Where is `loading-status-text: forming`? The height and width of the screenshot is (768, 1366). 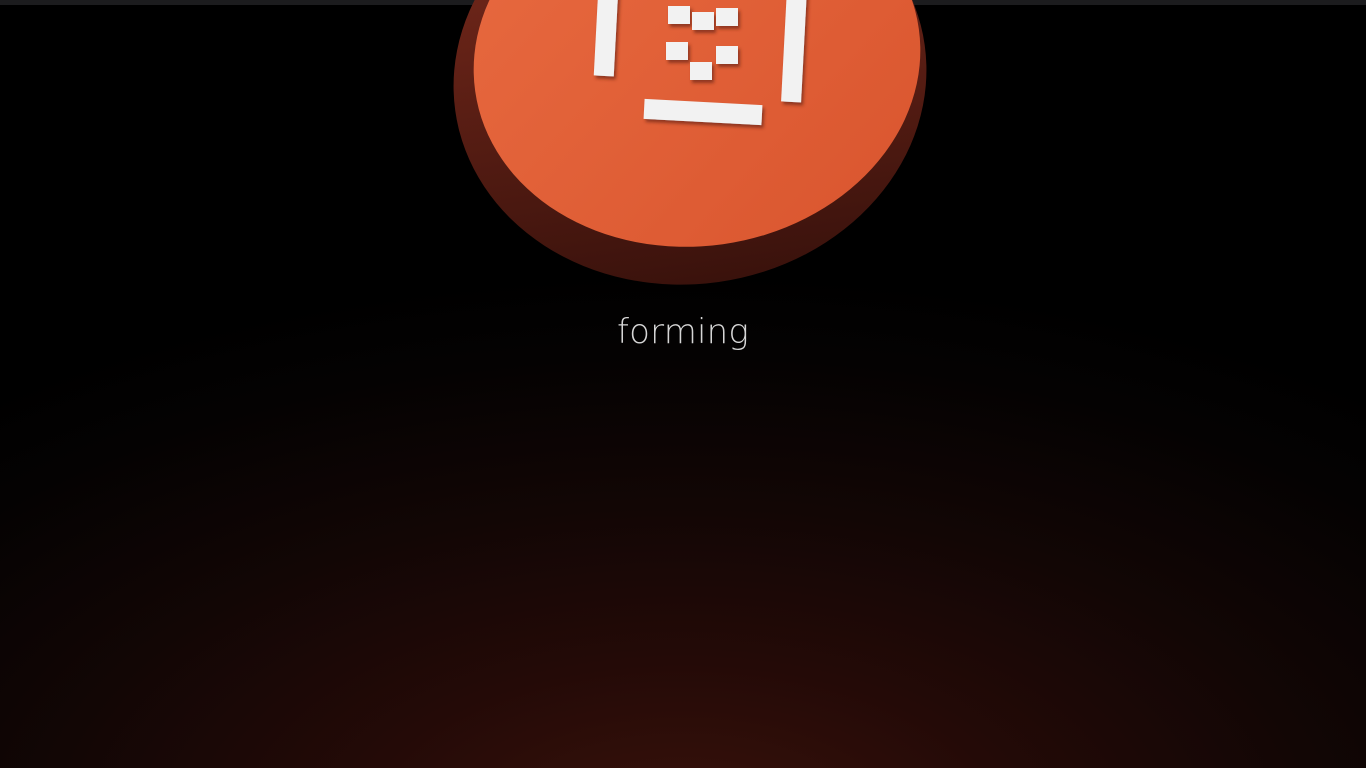 loading-status-text: forming is located at coordinates (683, 332).